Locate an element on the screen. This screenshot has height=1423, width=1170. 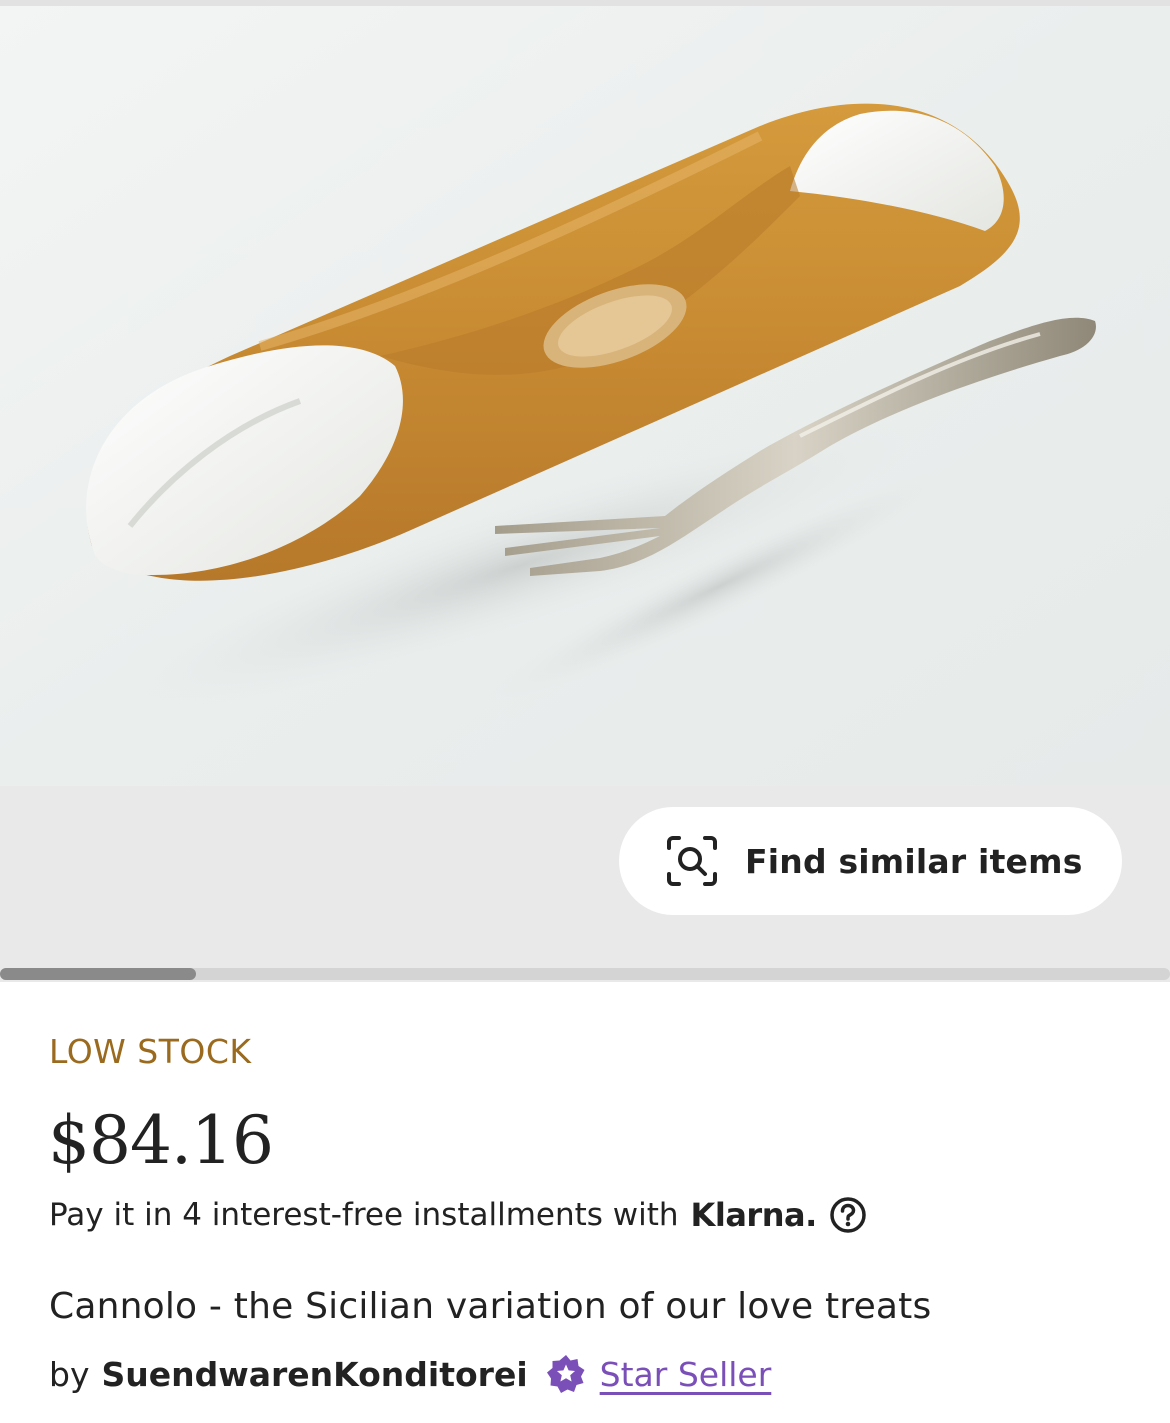
seller-name-link: SuendwarenKonditorei is located at coordinates (314, 1374).